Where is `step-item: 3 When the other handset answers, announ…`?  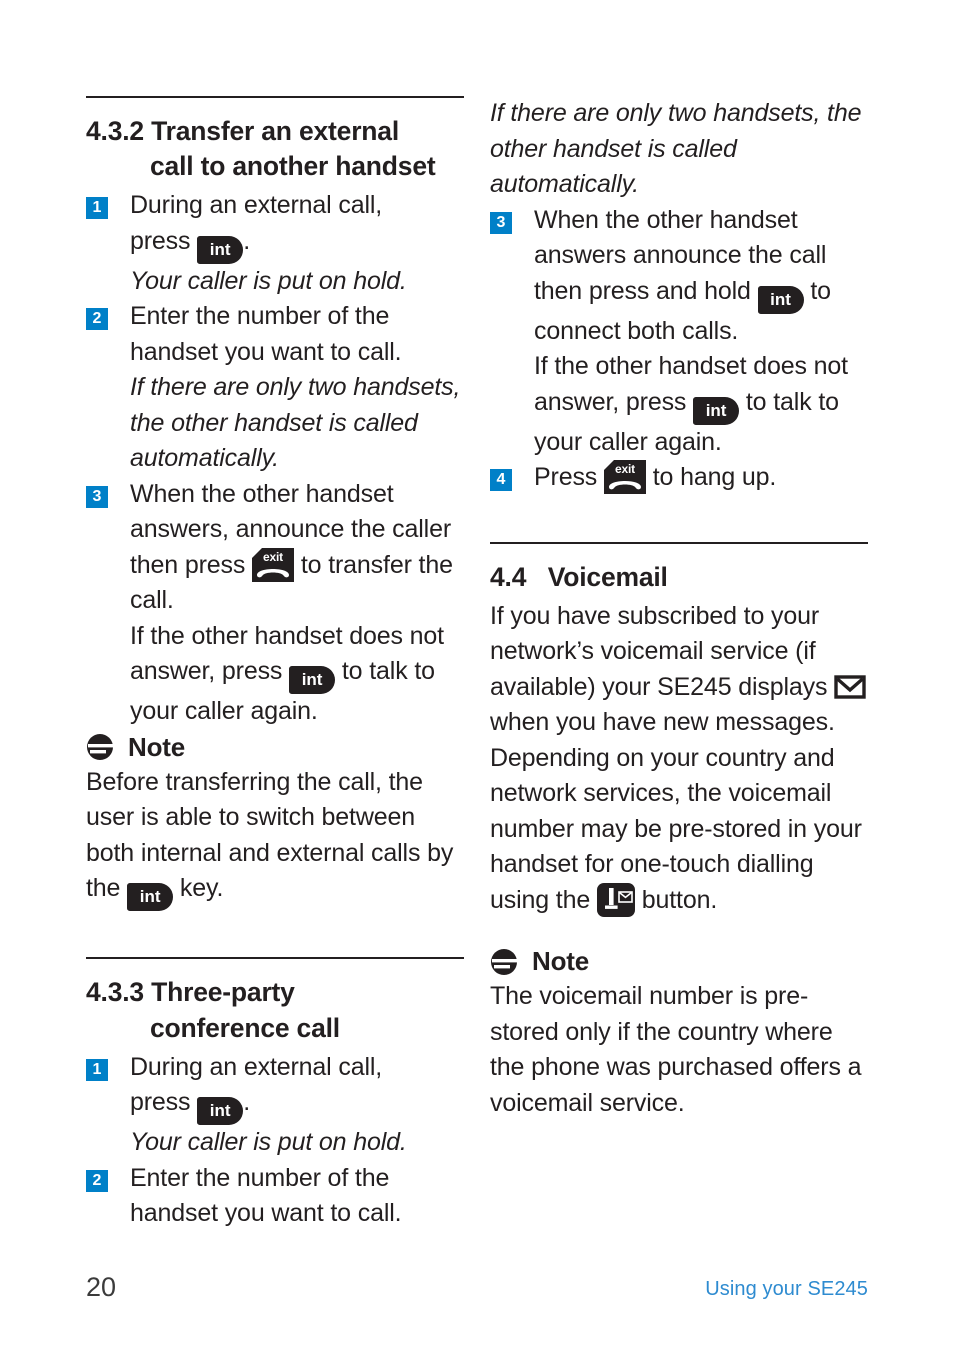 step-item: 3 When the other handset answers, announ… is located at coordinates (275, 603).